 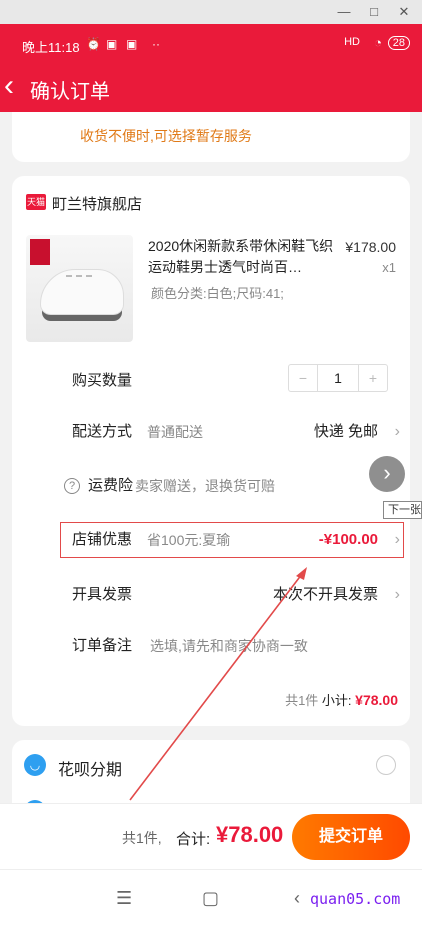 What do you see at coordinates (51, 47) in the screenshot?
I see `status-time: 晚上11:18` at bounding box center [51, 47].